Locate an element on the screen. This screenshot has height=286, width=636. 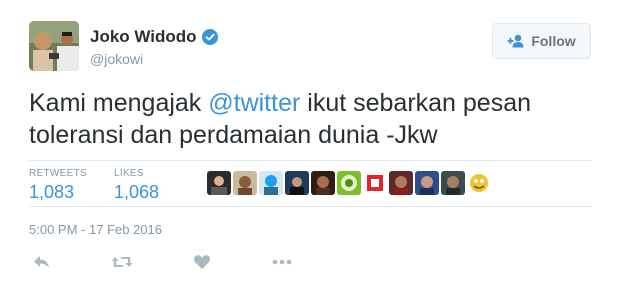
follow-button: Follow is located at coordinates (541, 41).